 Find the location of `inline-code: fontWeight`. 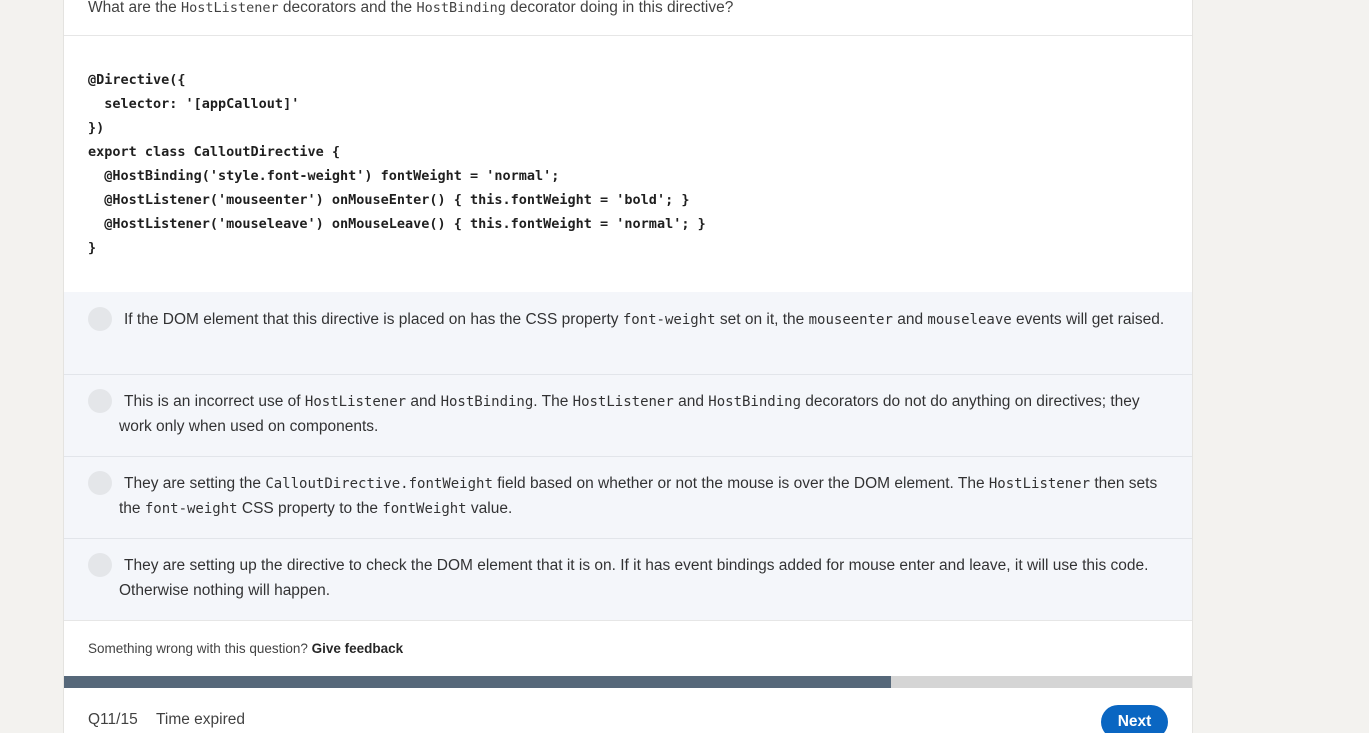

inline-code: fontWeight is located at coordinates (424, 508).